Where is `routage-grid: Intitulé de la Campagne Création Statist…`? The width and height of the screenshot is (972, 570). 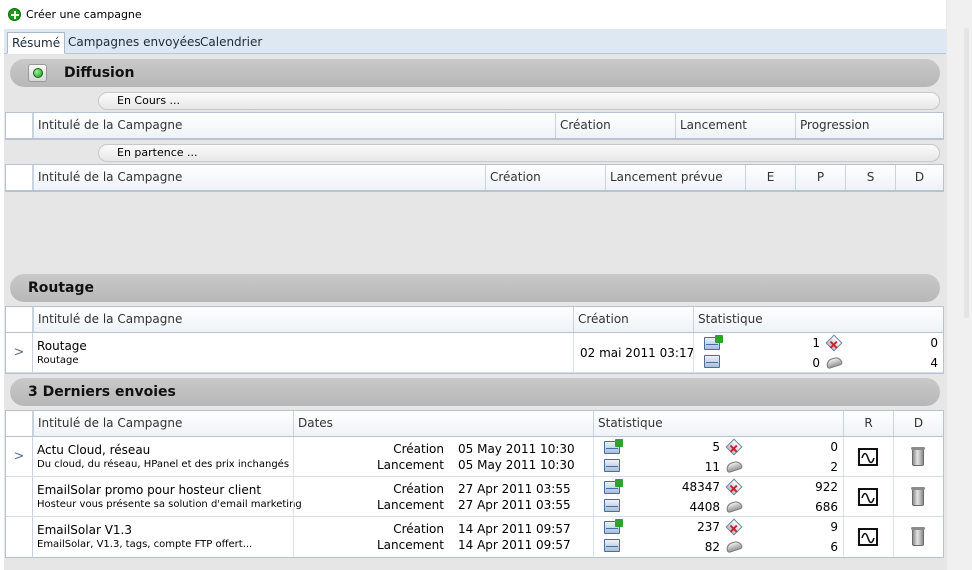 routage-grid: Intitulé de la Campagne Création Statist… is located at coordinates (474, 340).